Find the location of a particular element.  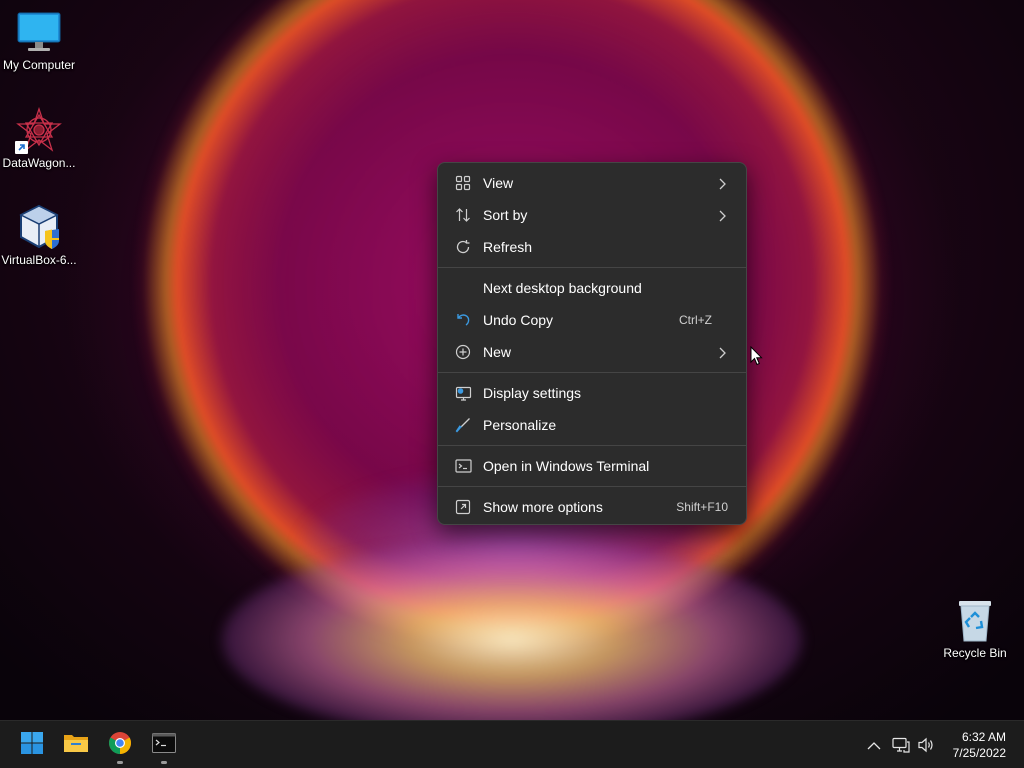

view-grid-icon is located at coordinates (463, 183).